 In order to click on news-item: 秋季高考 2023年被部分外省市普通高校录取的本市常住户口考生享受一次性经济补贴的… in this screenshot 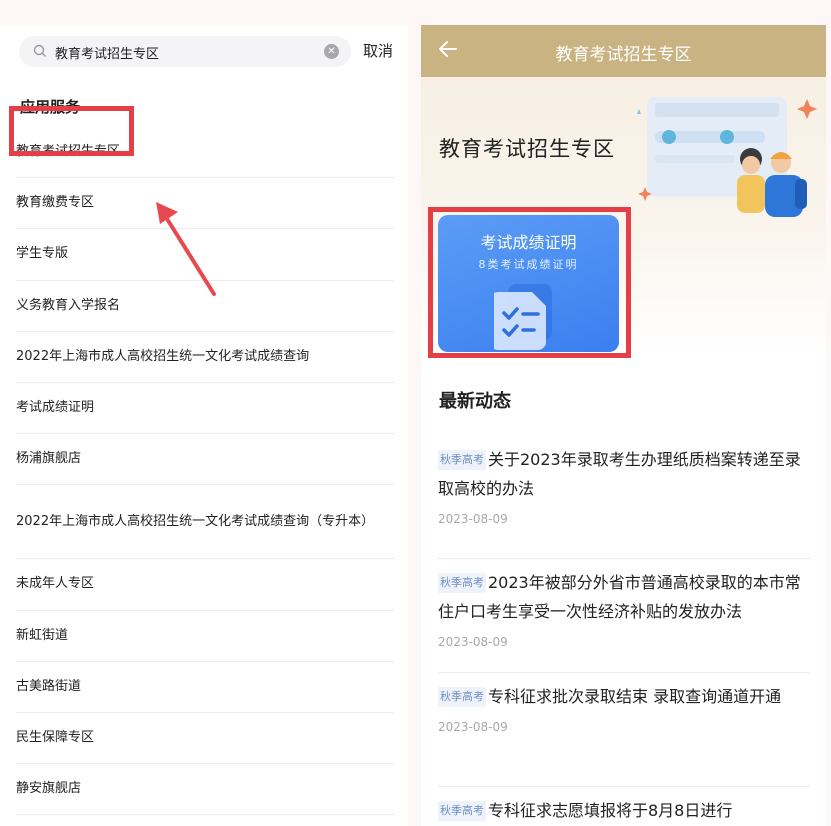, I will do `click(624, 616)`.